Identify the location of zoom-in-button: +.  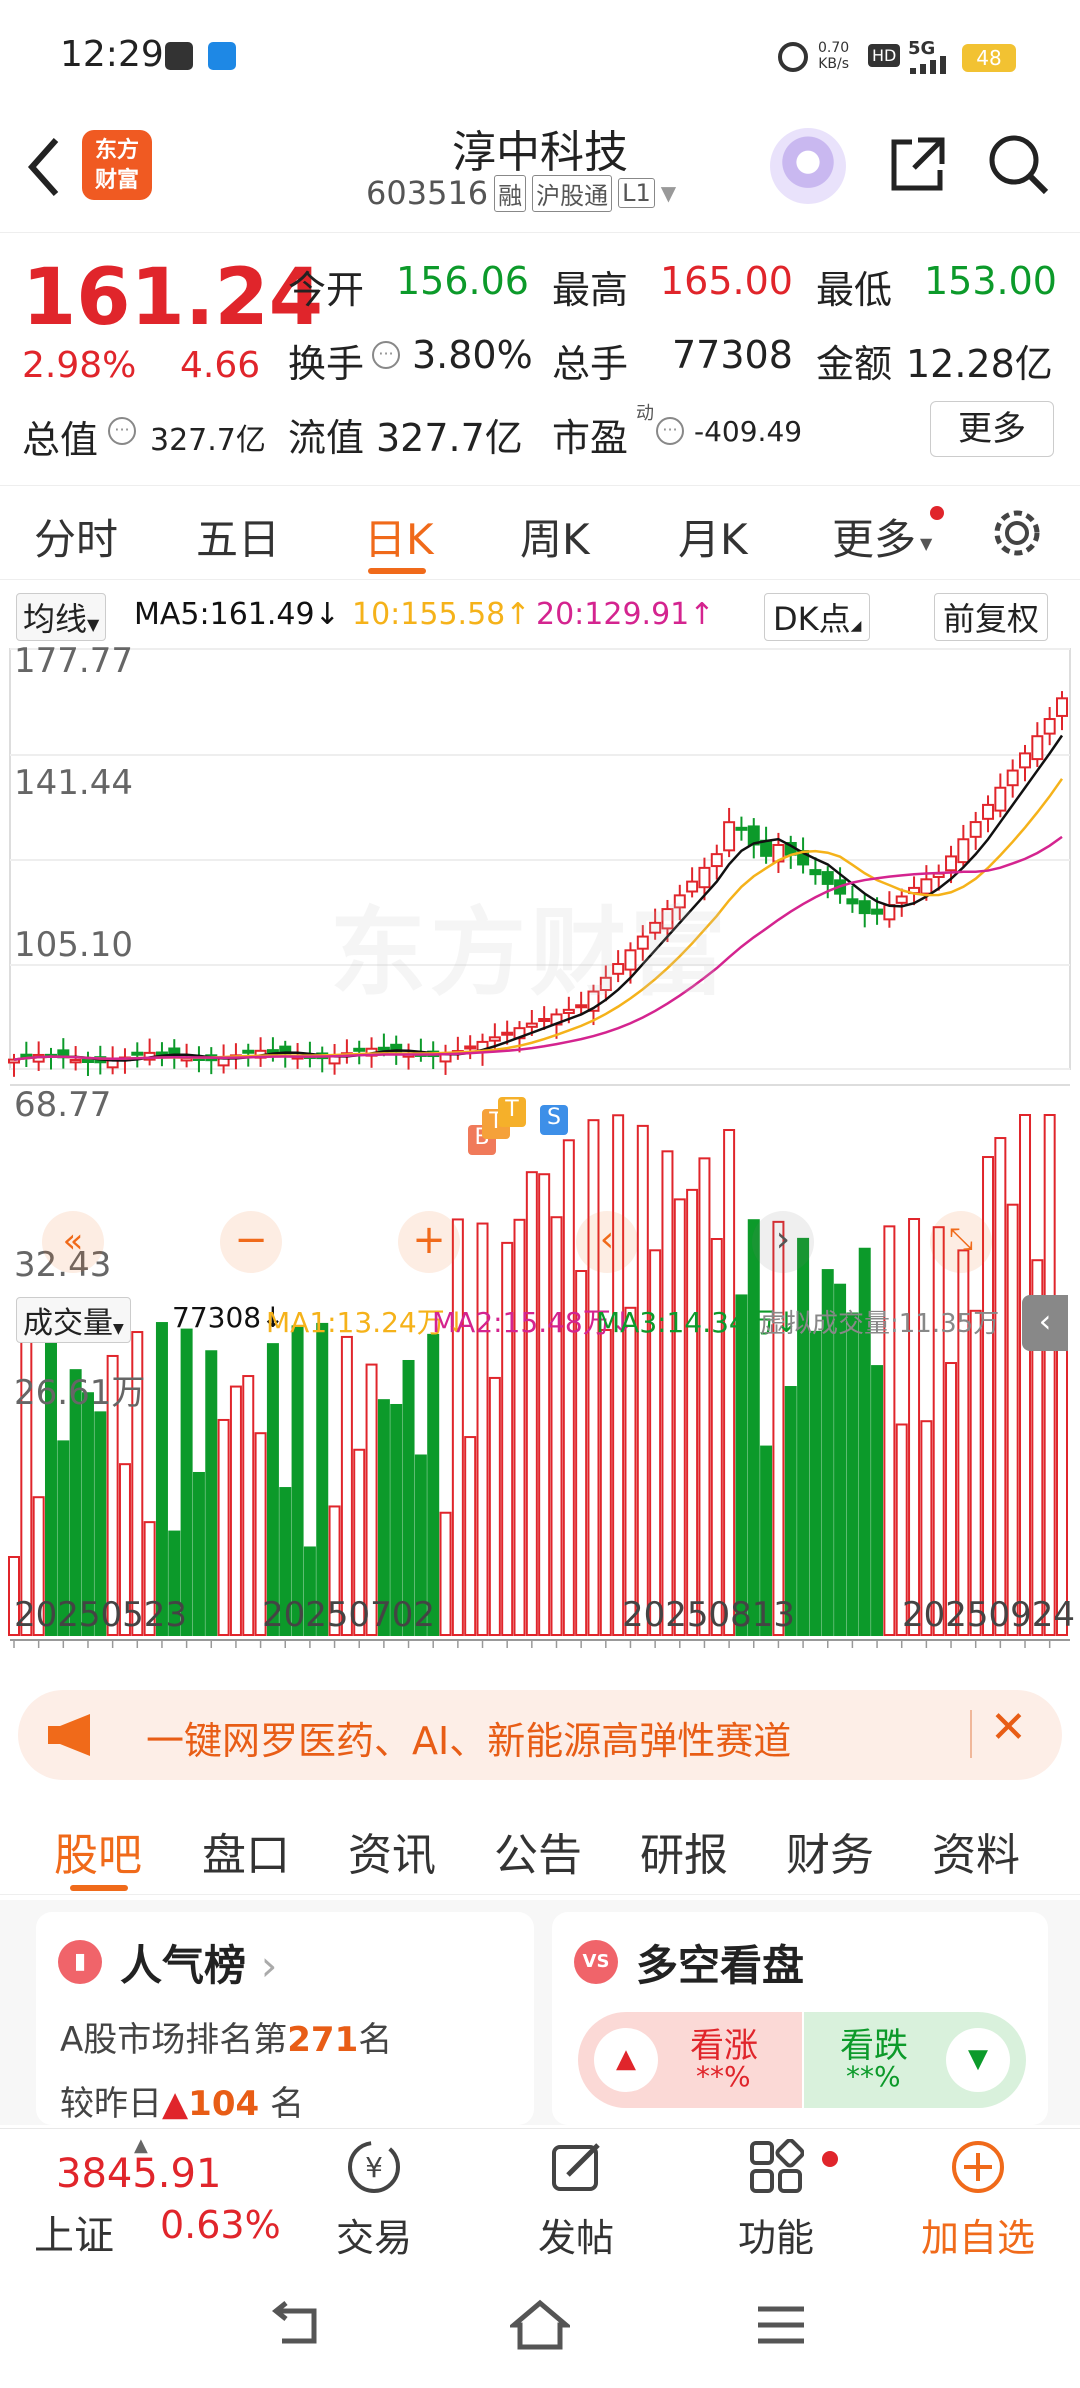
(429, 1242).